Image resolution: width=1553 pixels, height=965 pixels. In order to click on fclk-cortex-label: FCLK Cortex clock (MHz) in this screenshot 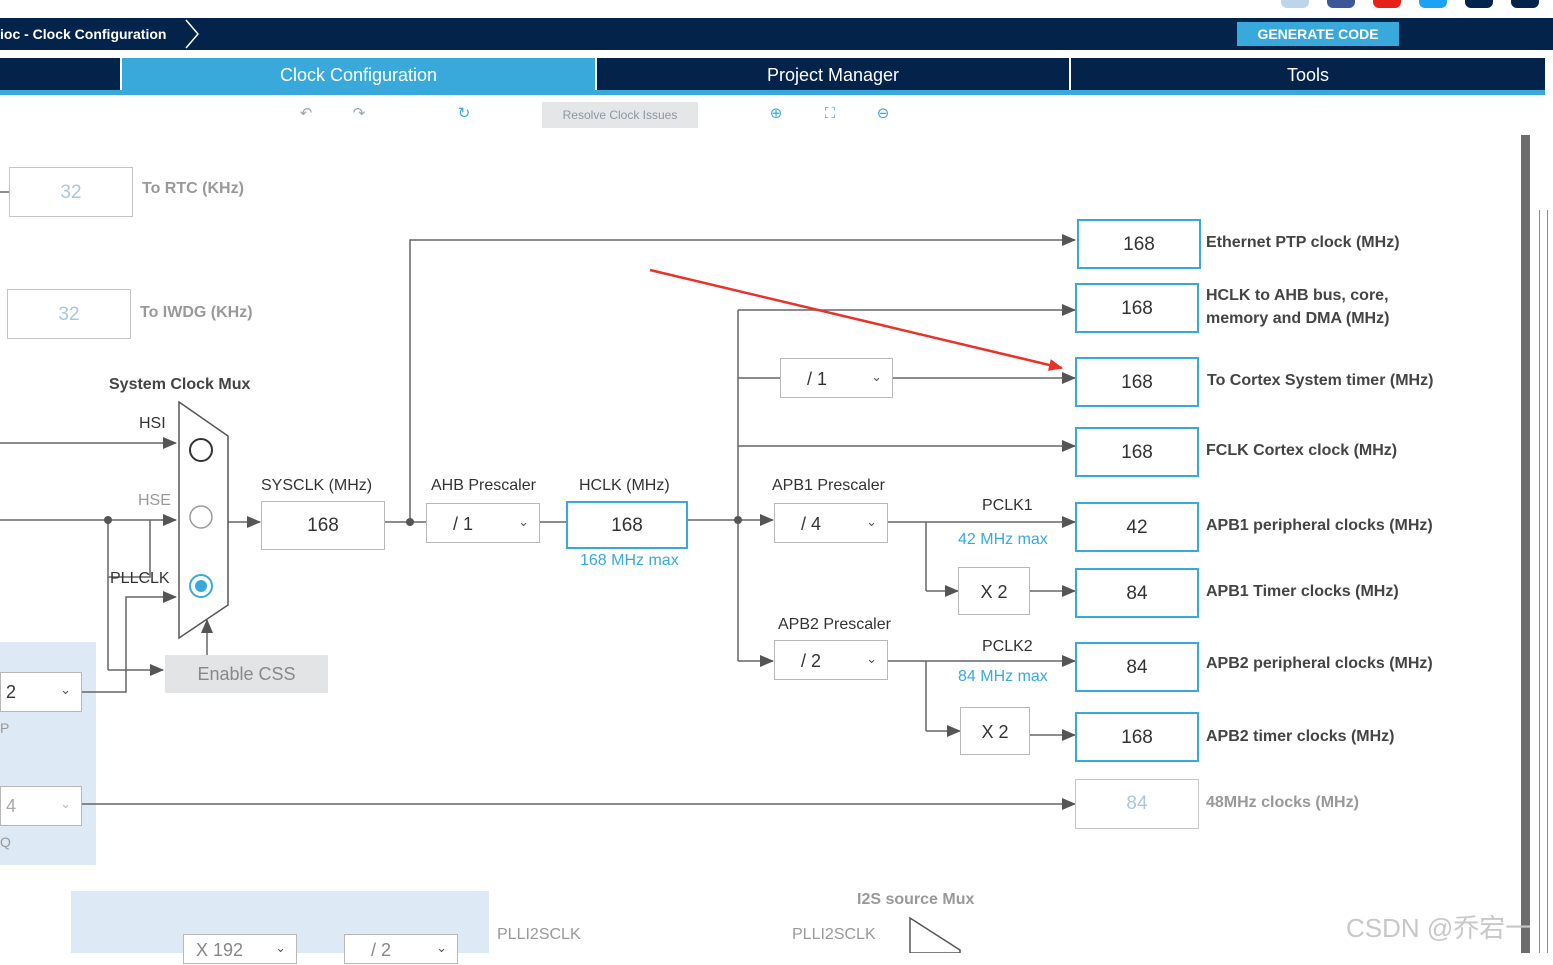, I will do `click(1302, 450)`.